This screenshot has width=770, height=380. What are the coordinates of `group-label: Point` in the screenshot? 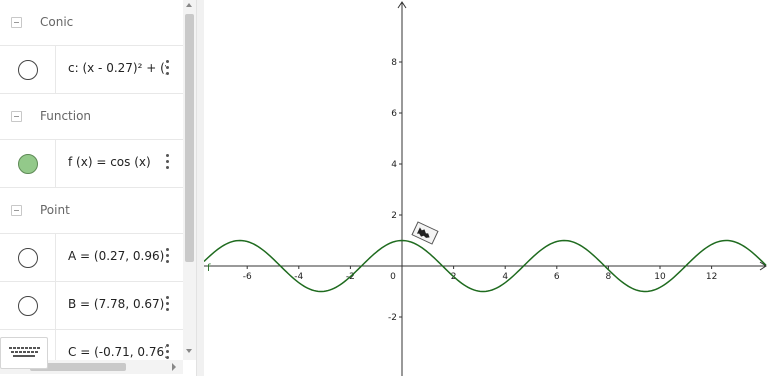 It's located at (55, 210).